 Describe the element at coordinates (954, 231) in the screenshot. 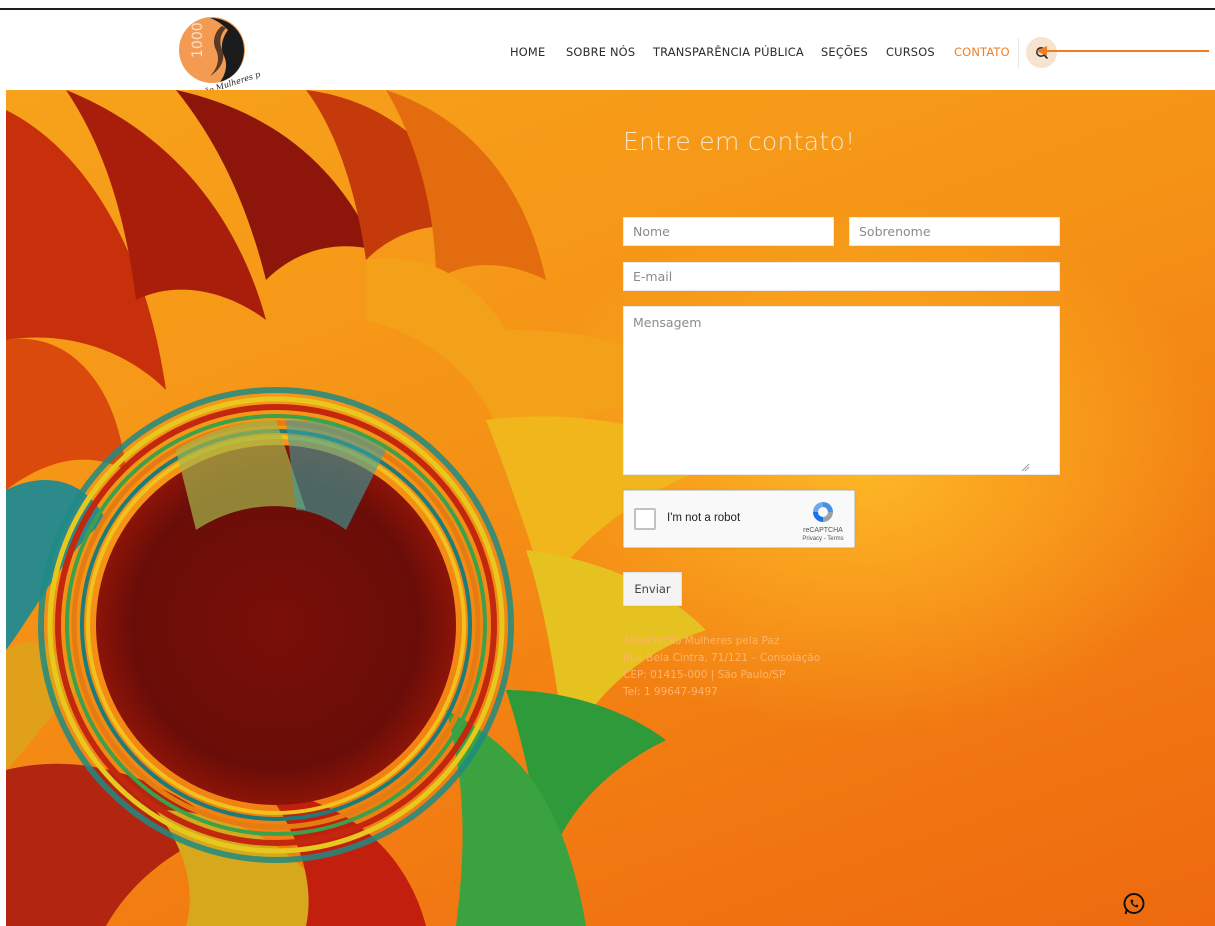

I see `last-name-input` at that location.